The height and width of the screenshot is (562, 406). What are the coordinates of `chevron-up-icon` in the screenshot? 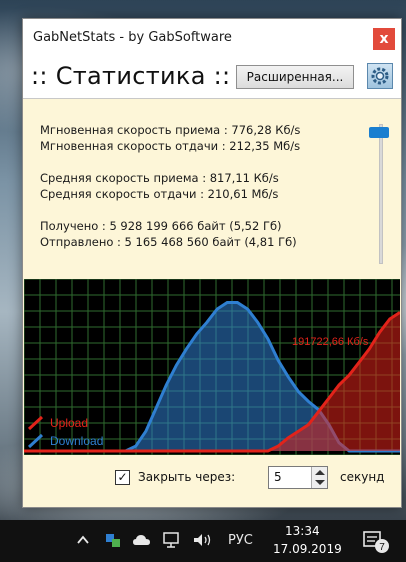 It's located at (83, 540).